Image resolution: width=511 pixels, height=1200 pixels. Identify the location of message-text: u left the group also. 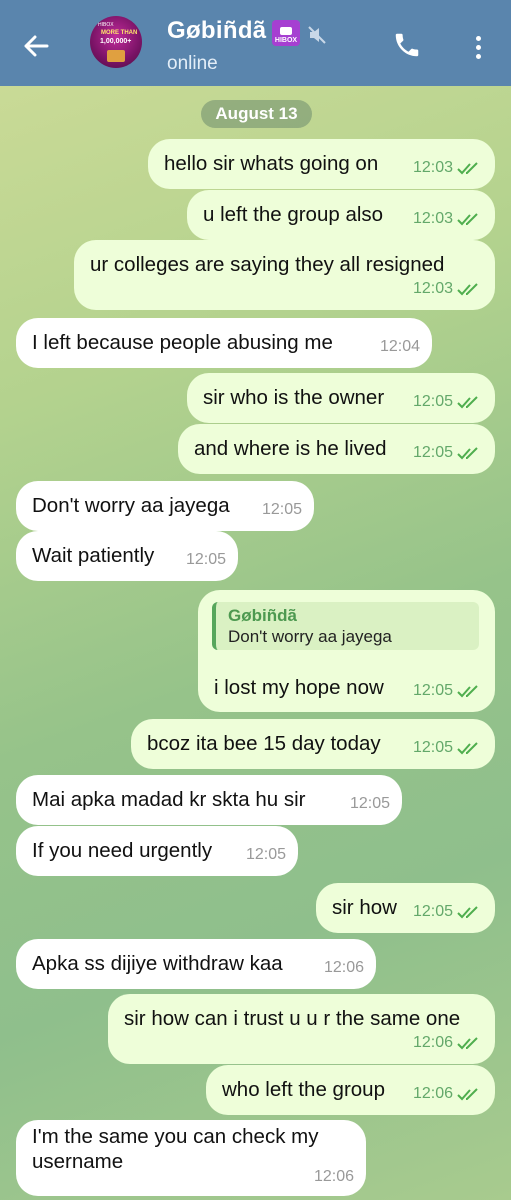
(293, 214).